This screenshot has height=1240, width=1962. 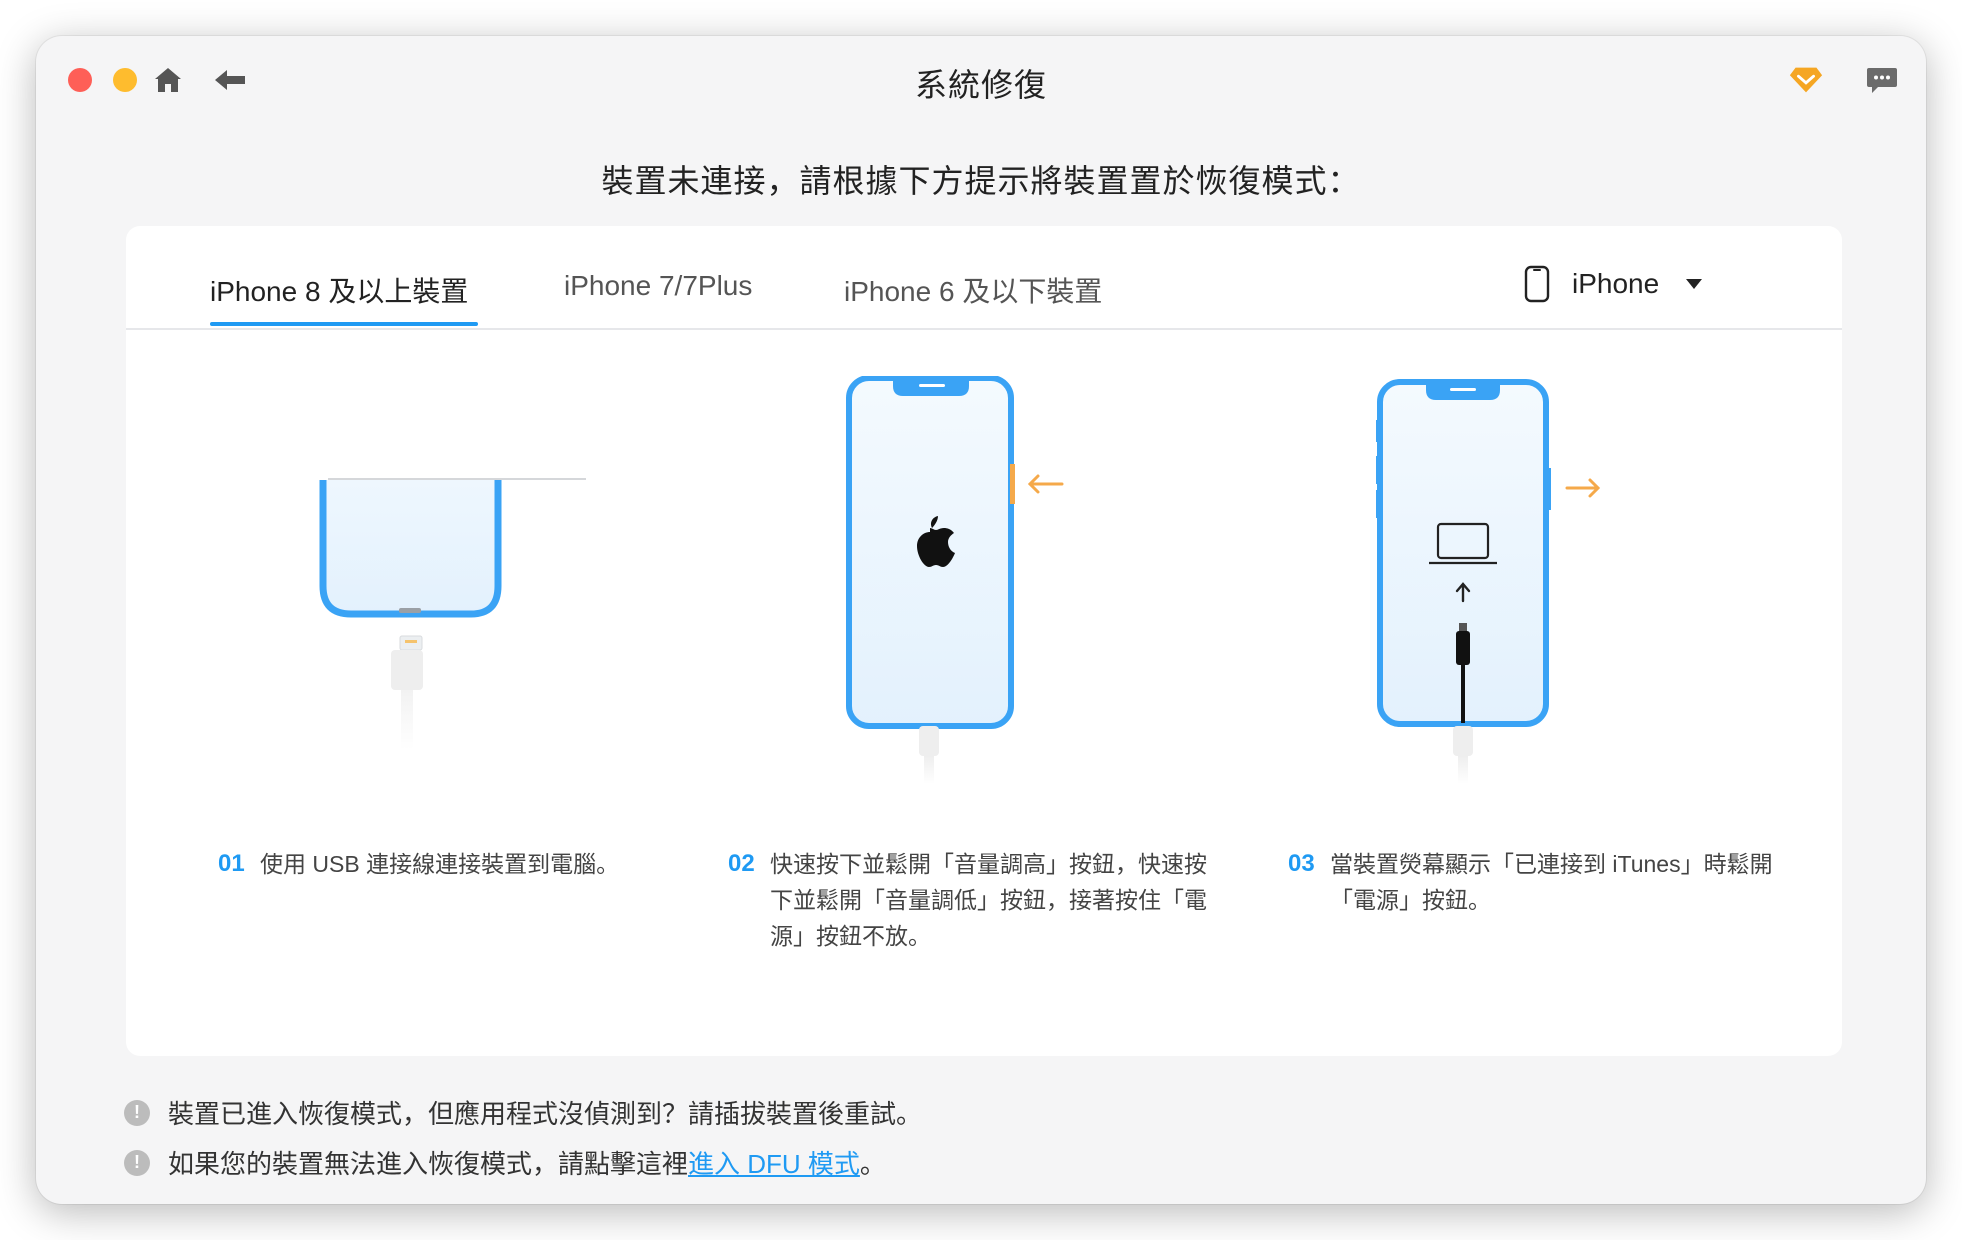 What do you see at coordinates (981, 181) in the screenshot?
I see `instruction-heading: 裝置未連接，請根據下方提示將裝置置於恢復模式：` at bounding box center [981, 181].